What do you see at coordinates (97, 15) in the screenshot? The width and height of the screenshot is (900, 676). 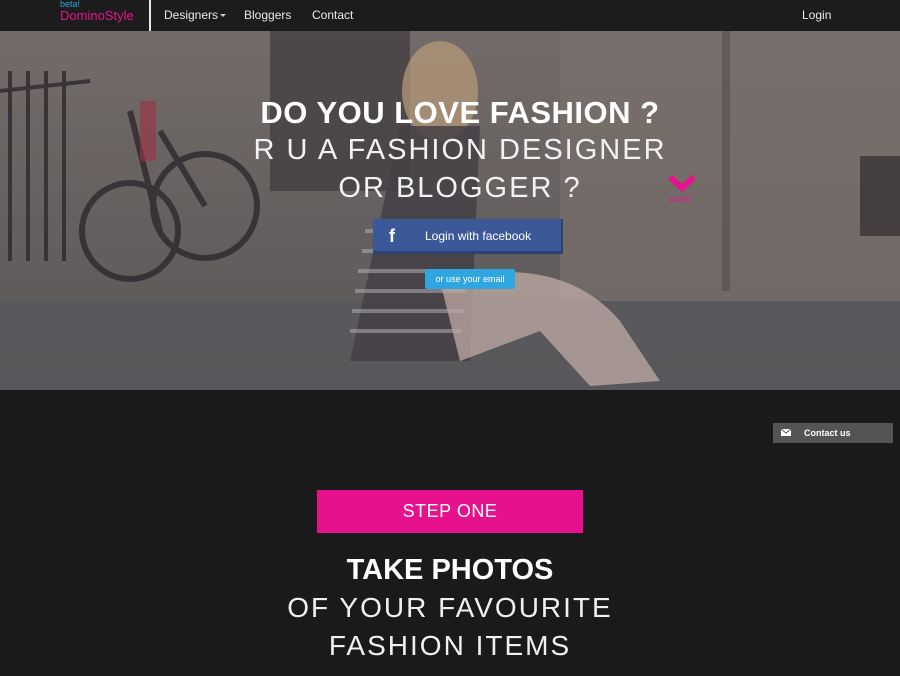 I see `brand-name: DominoStyle` at bounding box center [97, 15].